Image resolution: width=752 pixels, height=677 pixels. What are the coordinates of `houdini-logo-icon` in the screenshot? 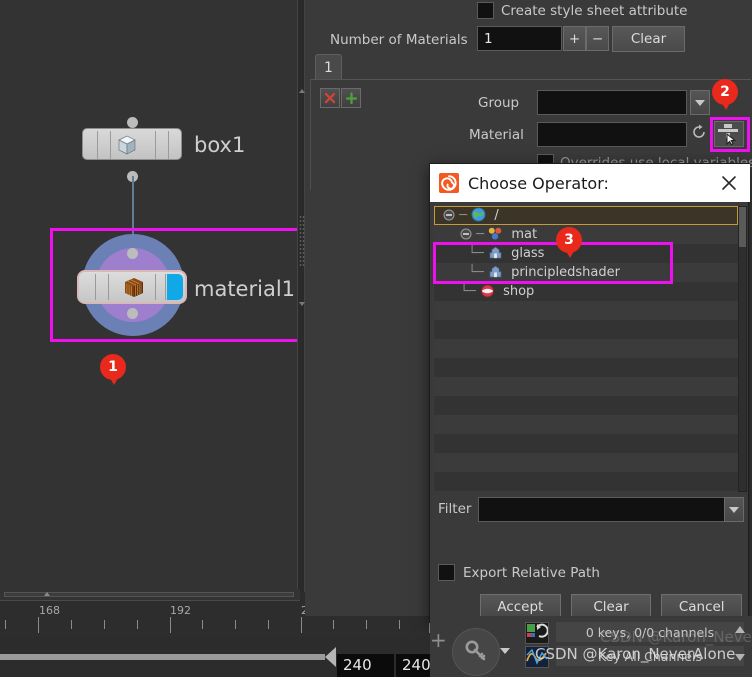 It's located at (449, 183).